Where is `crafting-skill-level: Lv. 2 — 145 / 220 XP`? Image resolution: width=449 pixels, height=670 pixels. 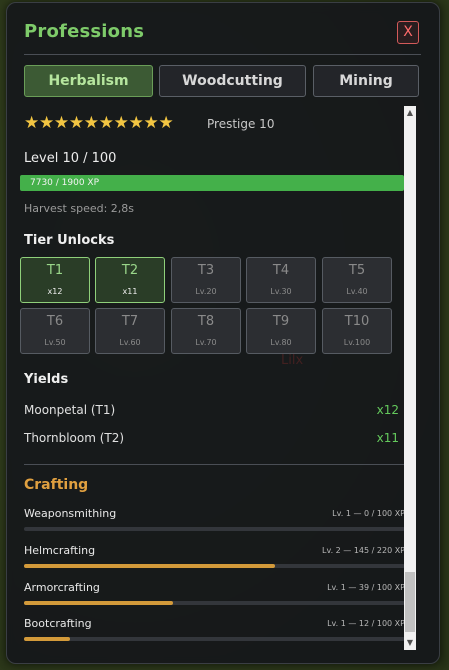
crafting-skill-level: Lv. 2 — 145 / 220 XP is located at coordinates (363, 550).